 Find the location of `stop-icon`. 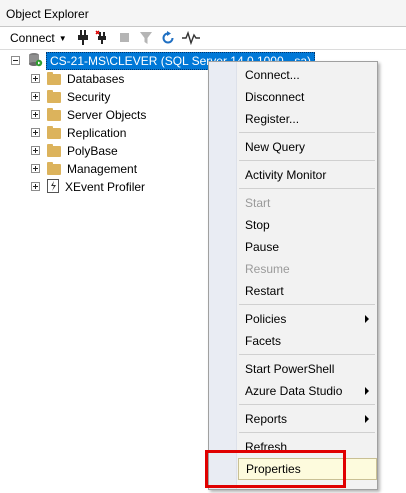

stop-icon is located at coordinates (125, 38).